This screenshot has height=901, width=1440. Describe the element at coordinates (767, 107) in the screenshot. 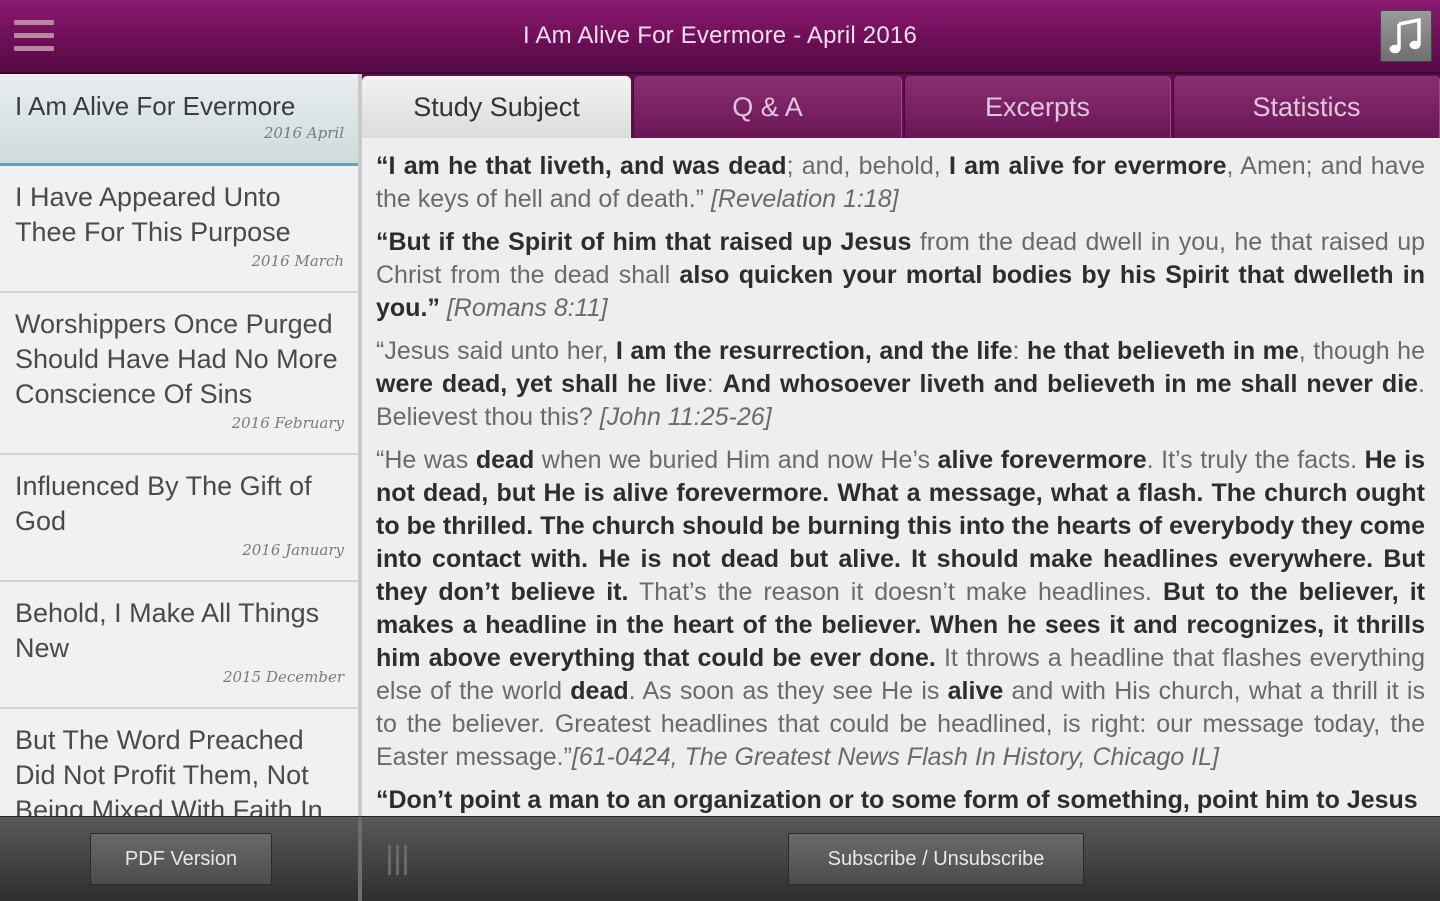

I see `tab-q-and-a: Q & A` at that location.